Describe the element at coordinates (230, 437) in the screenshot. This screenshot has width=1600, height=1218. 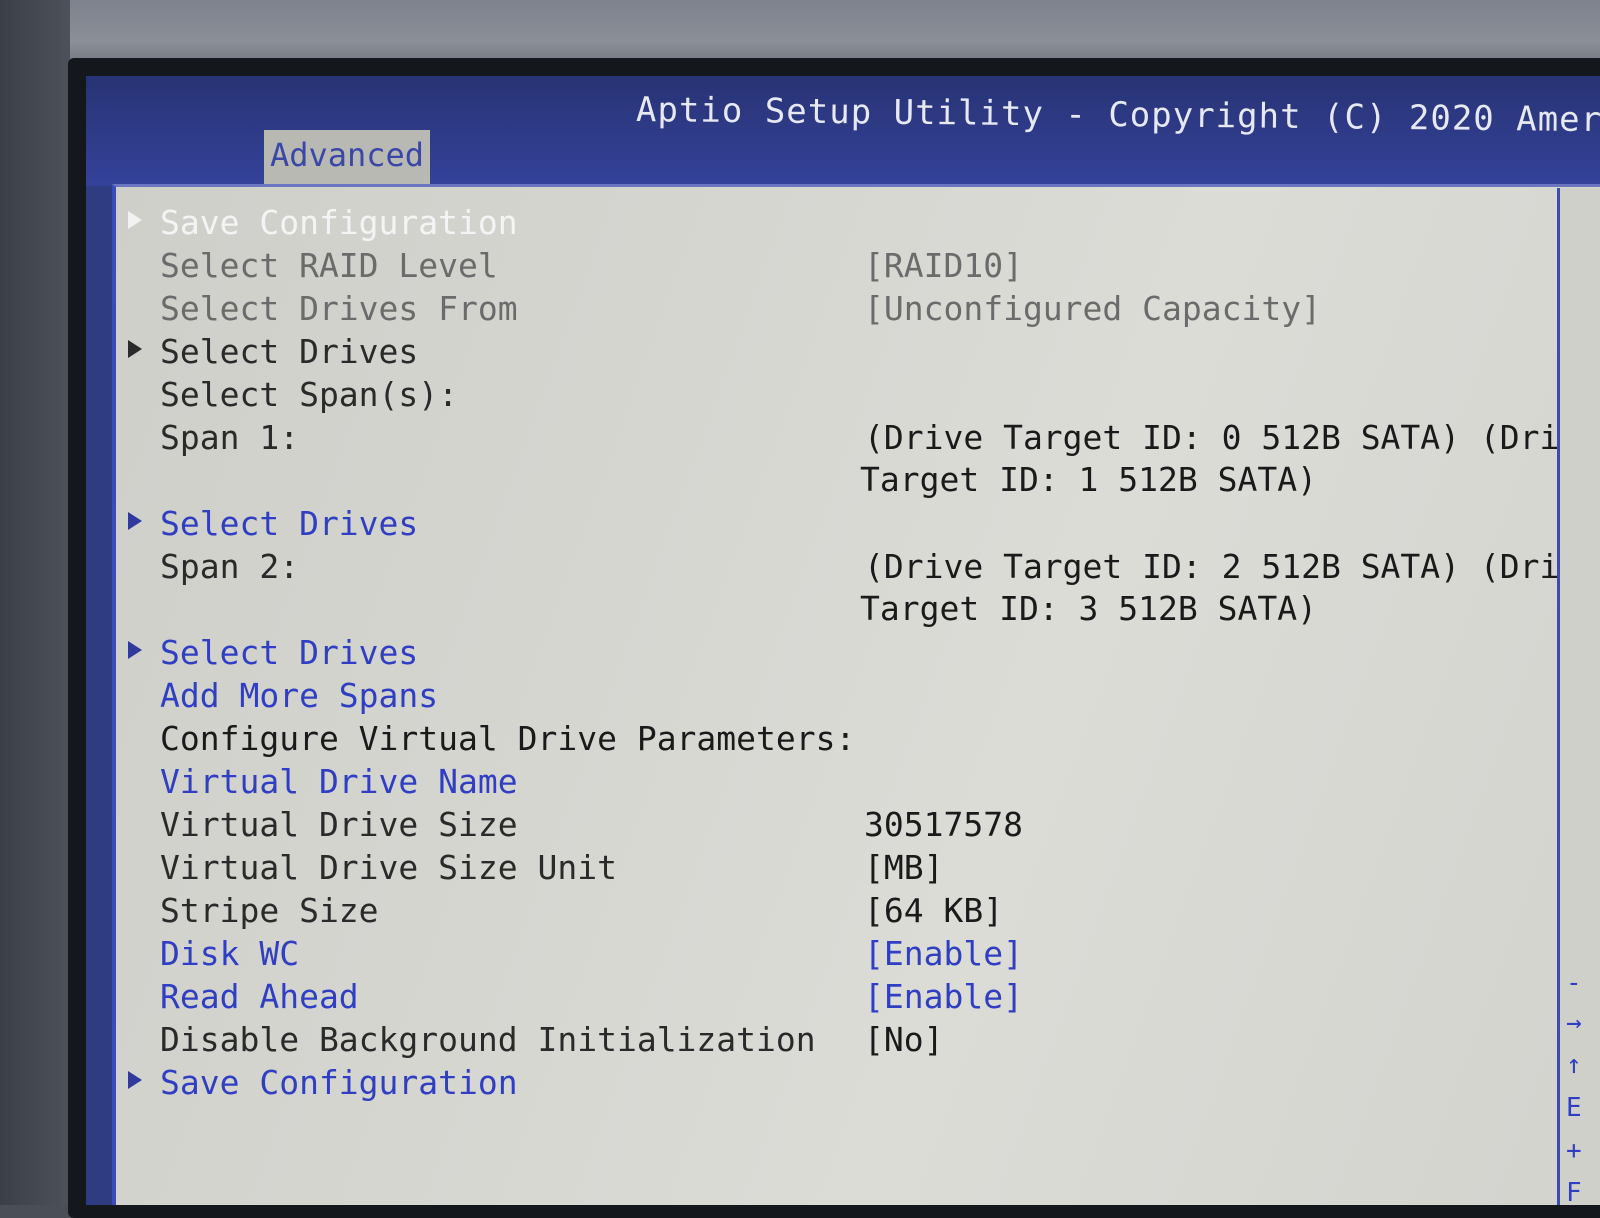
I see `menu-item-label: Span 1:` at that location.